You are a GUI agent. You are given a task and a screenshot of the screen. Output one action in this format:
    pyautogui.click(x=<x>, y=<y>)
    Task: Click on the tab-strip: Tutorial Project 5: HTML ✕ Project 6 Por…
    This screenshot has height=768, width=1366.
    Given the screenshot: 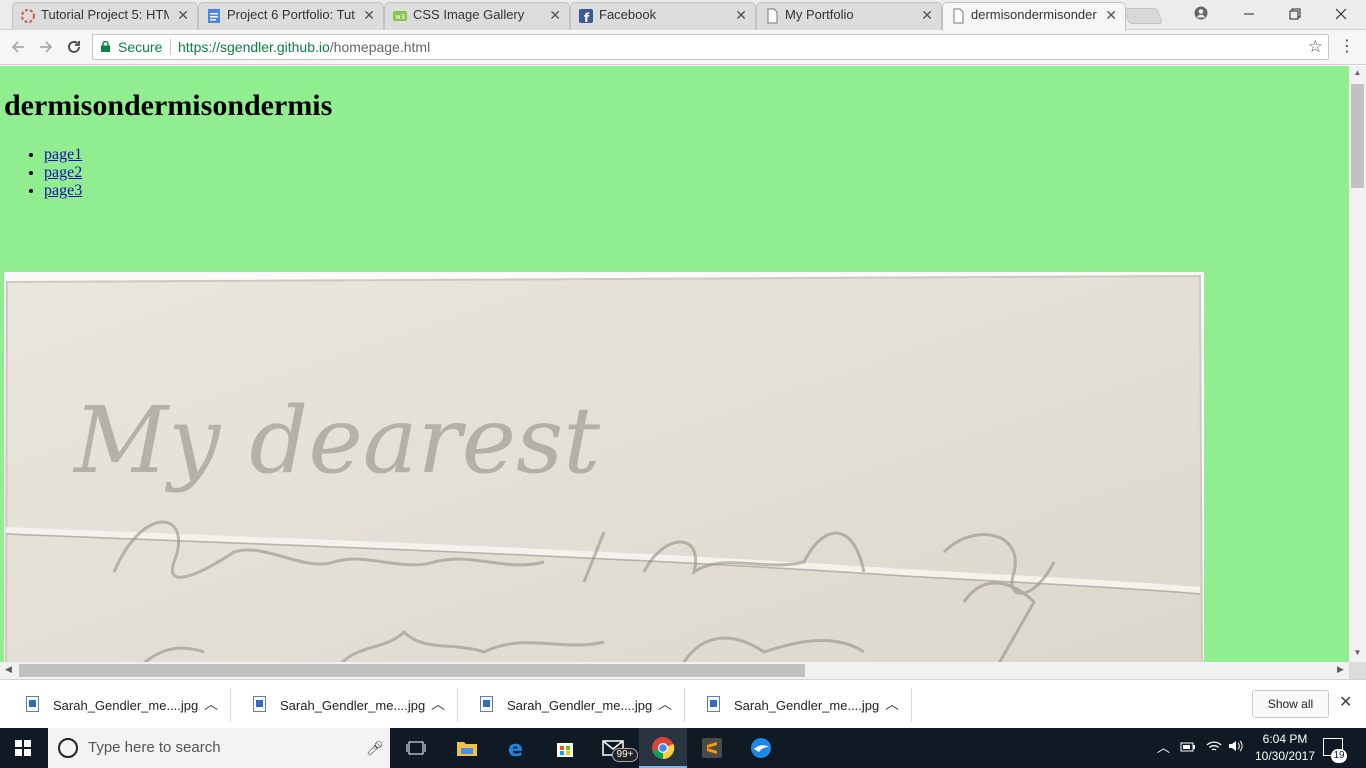 What is the action you would take?
    pyautogui.click(x=683, y=15)
    